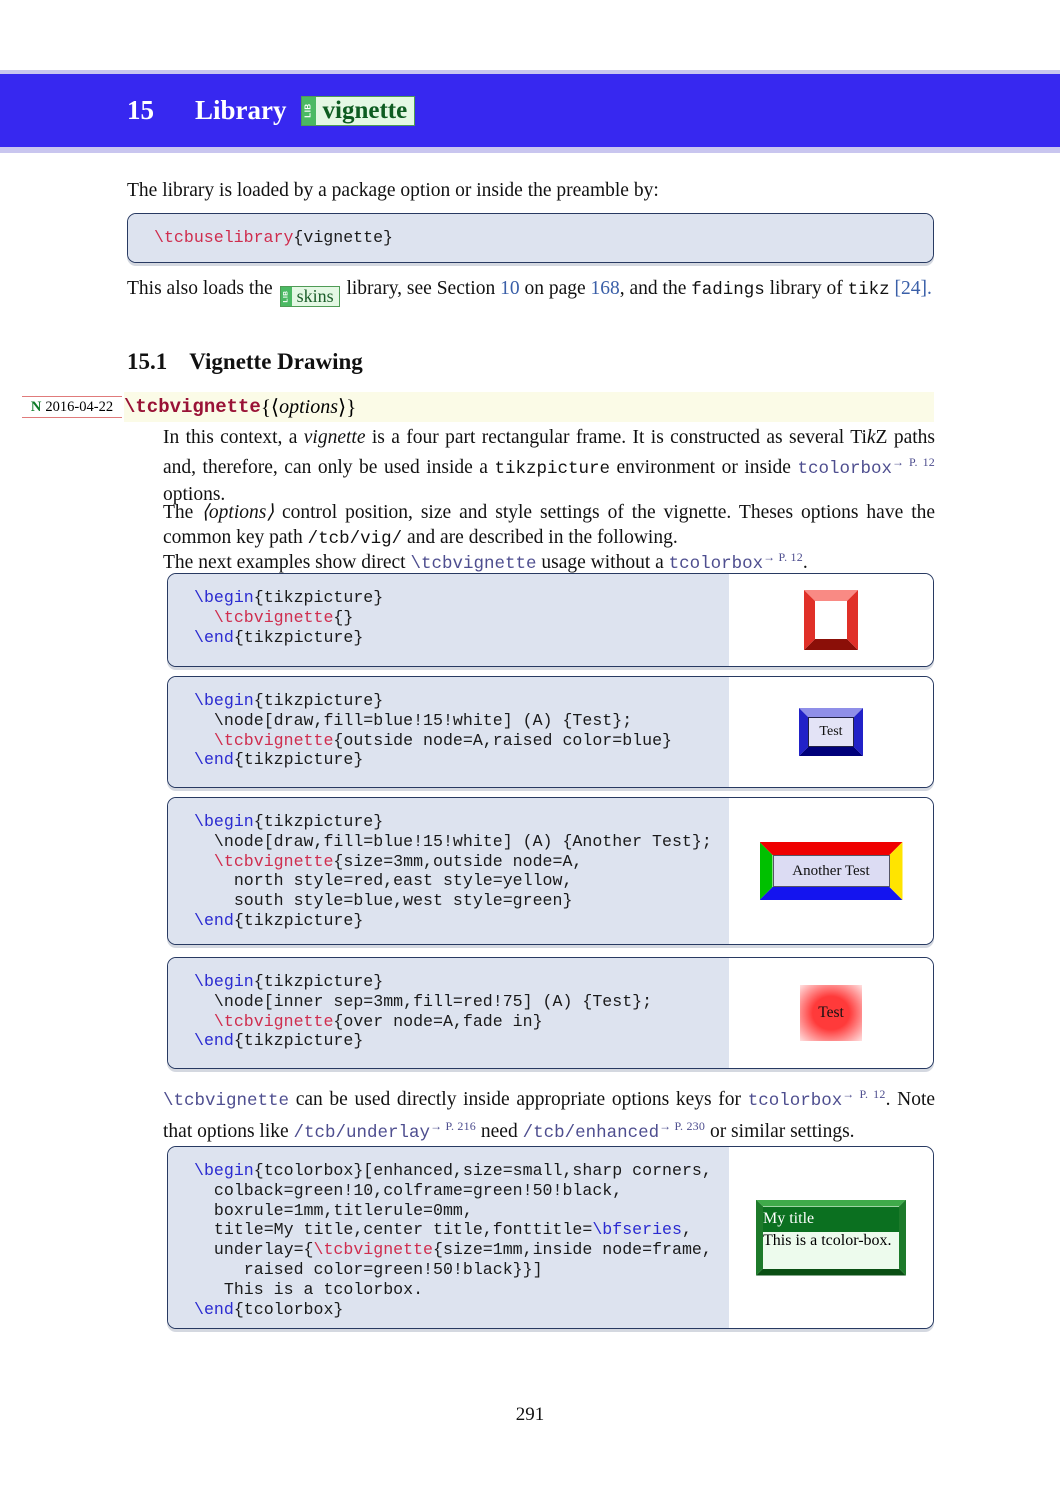 Image resolution: width=1060 pixels, height=1500 pixels. Describe the element at coordinates (795, 1101) in the screenshot. I see `tcolorbox-link-3: tcolorbox` at that location.